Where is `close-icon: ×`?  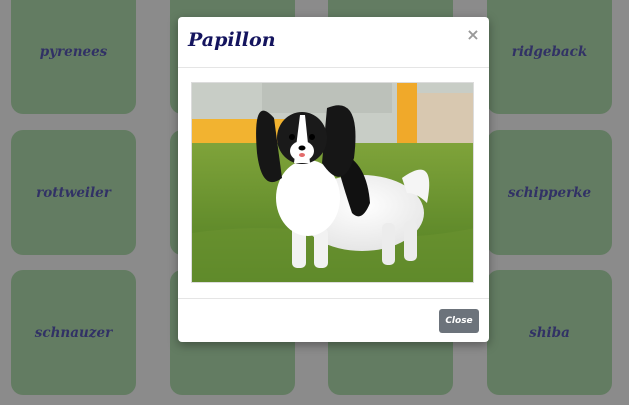 close-icon: × is located at coordinates (473, 35).